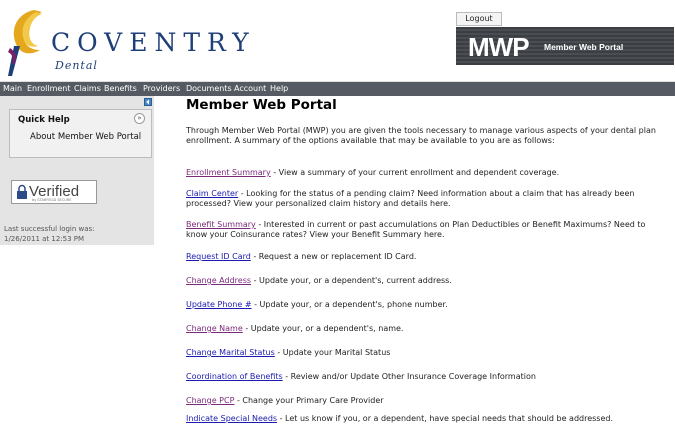  What do you see at coordinates (12, 89) in the screenshot?
I see `nav-item-main: Main` at bounding box center [12, 89].